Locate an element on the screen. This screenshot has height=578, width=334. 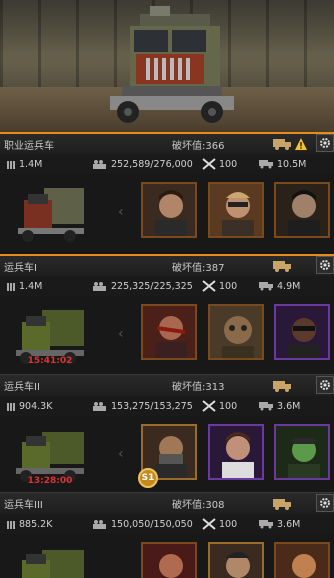
capacity-value: 225,325/225,325 is located at coordinates (152, 286).